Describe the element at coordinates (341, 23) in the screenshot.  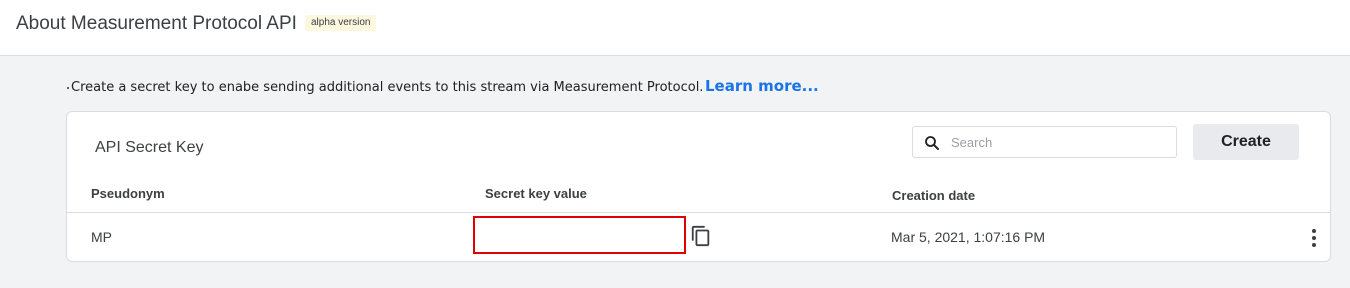
I see `alpha-version-badge: alpha version` at that location.